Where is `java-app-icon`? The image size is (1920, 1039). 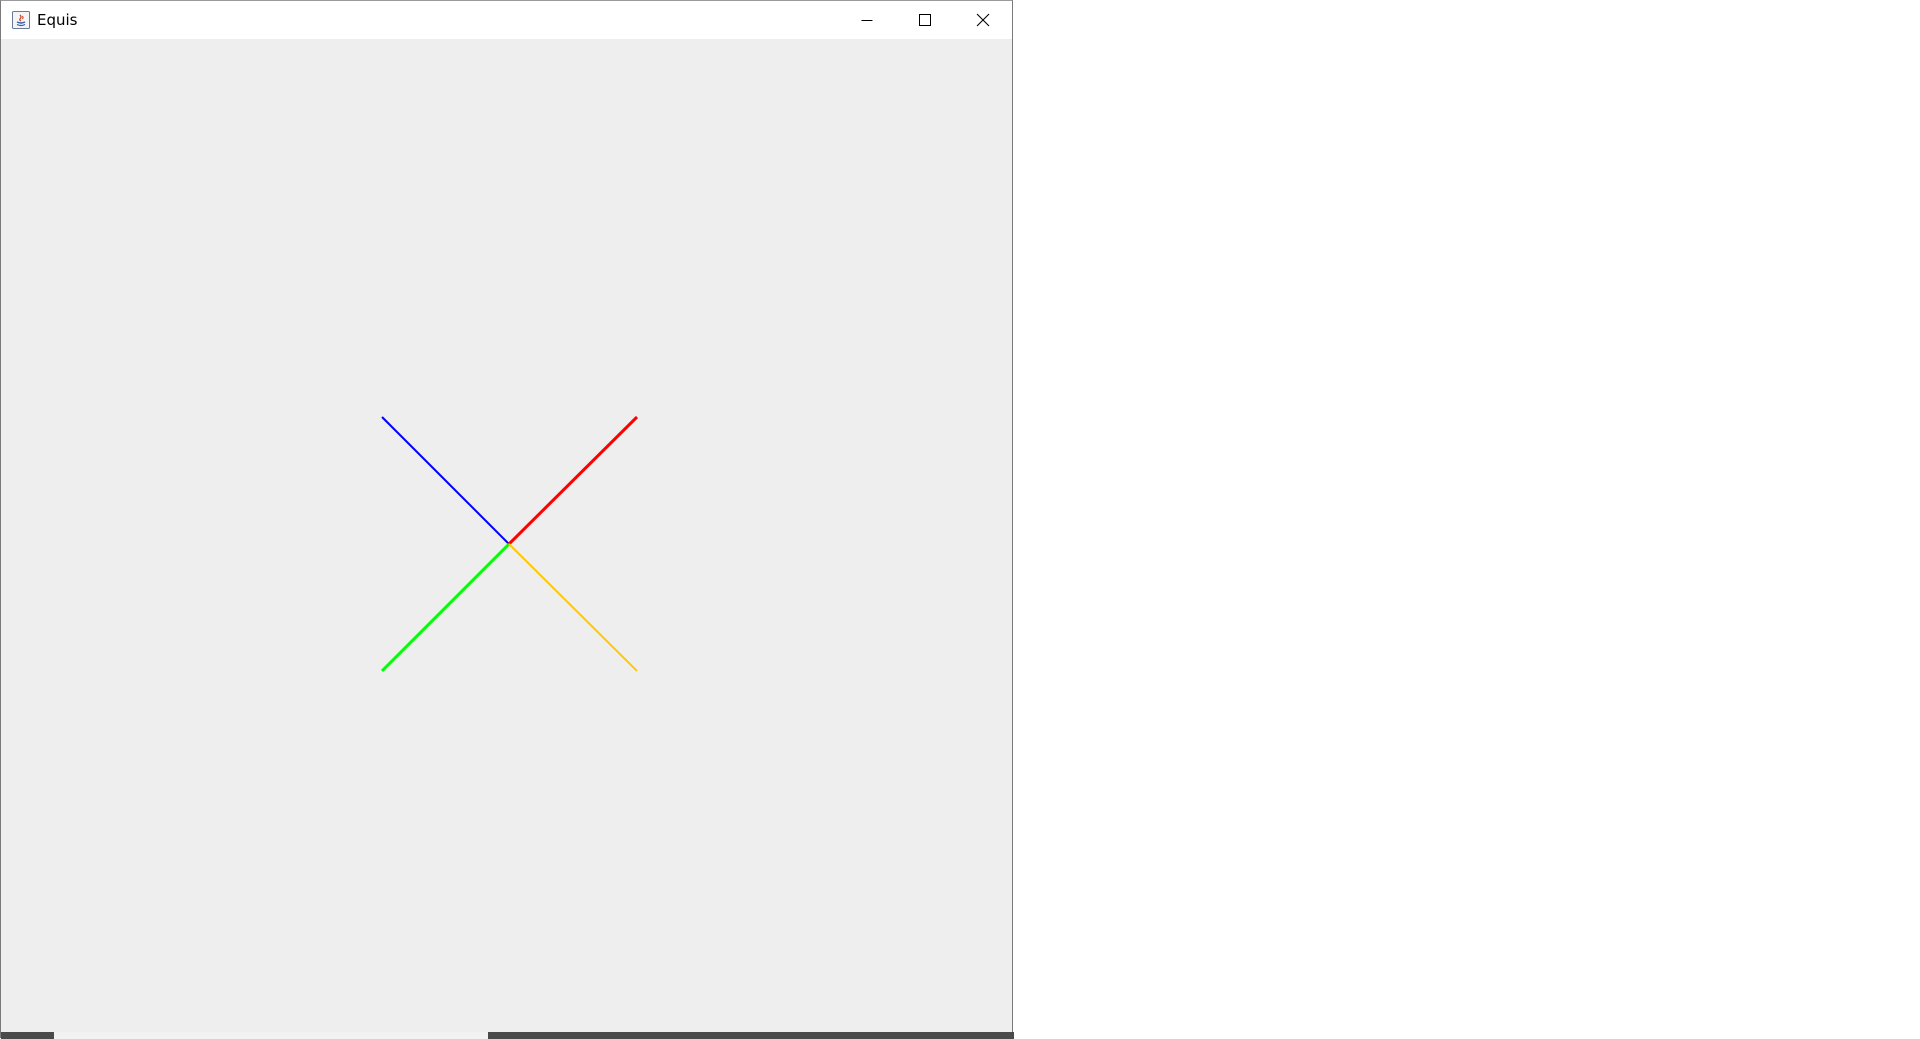
java-app-icon is located at coordinates (21, 20).